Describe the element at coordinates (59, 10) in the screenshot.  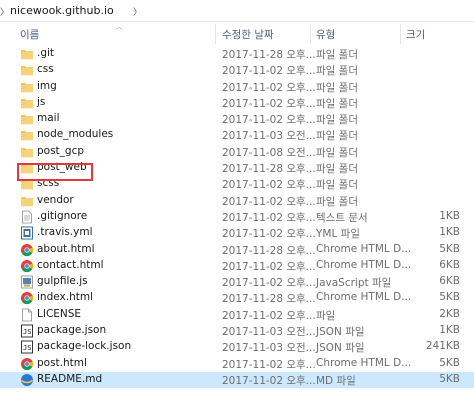
I see `breadcrumb-path: nicewook.github.io` at that location.